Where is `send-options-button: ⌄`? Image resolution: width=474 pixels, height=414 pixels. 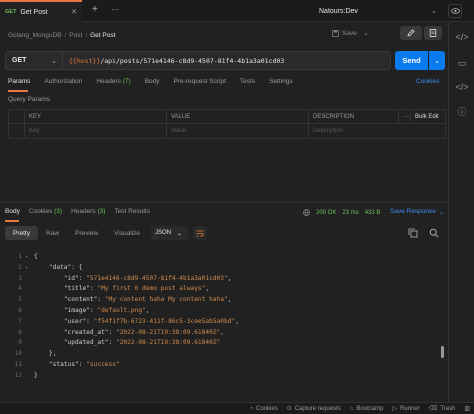
send-options-button: ⌄ is located at coordinates (437, 60).